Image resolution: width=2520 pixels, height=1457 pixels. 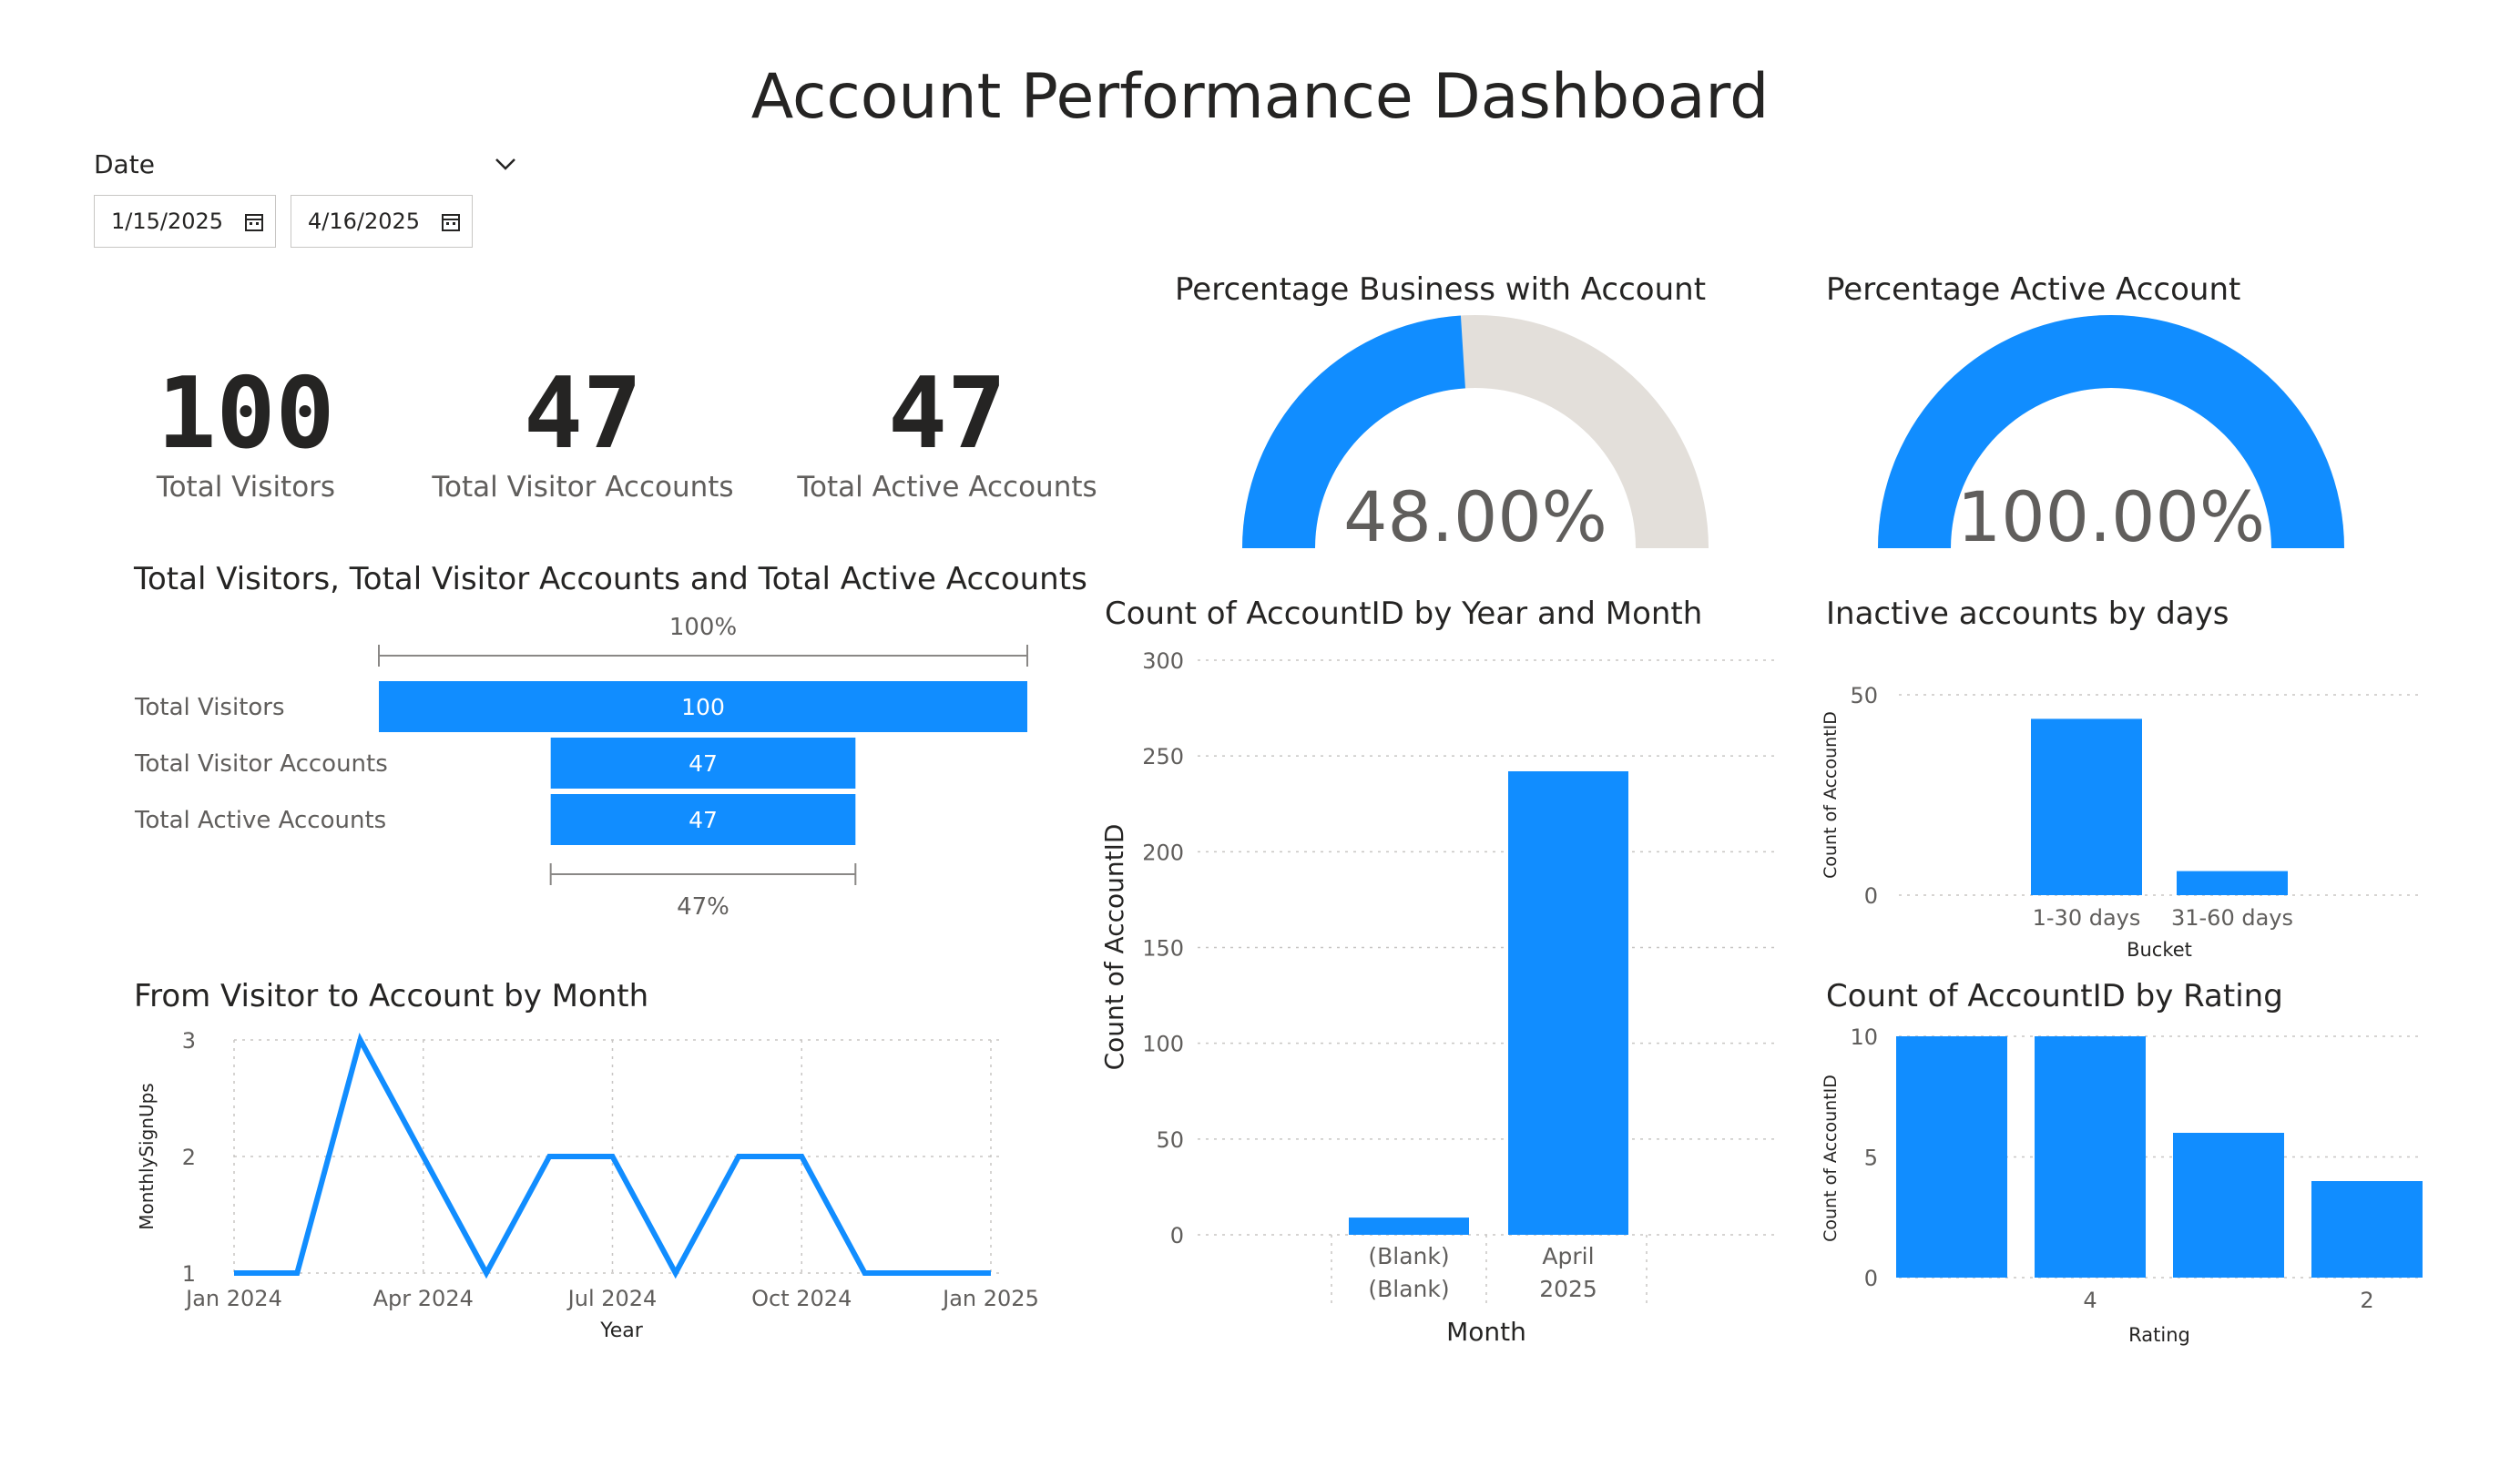 What do you see at coordinates (1864, 1037) in the screenshot?
I see `rating-y-tick-label: 10` at bounding box center [1864, 1037].